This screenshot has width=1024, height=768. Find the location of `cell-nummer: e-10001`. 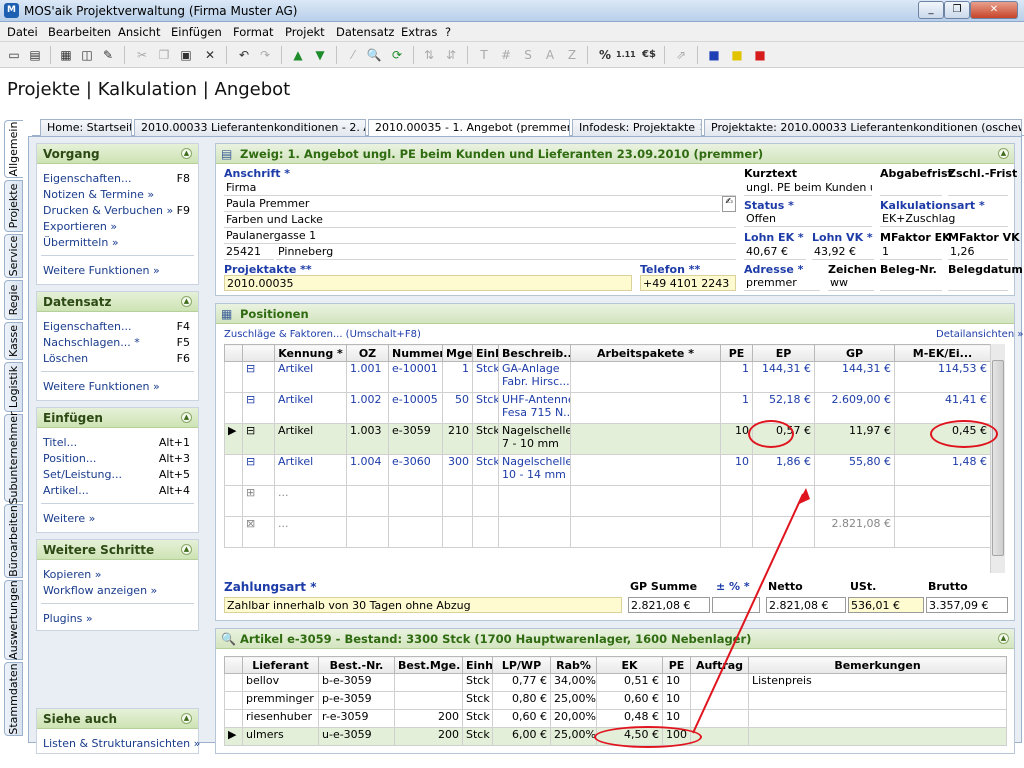

cell-nummer: e-10001 is located at coordinates (415, 377).